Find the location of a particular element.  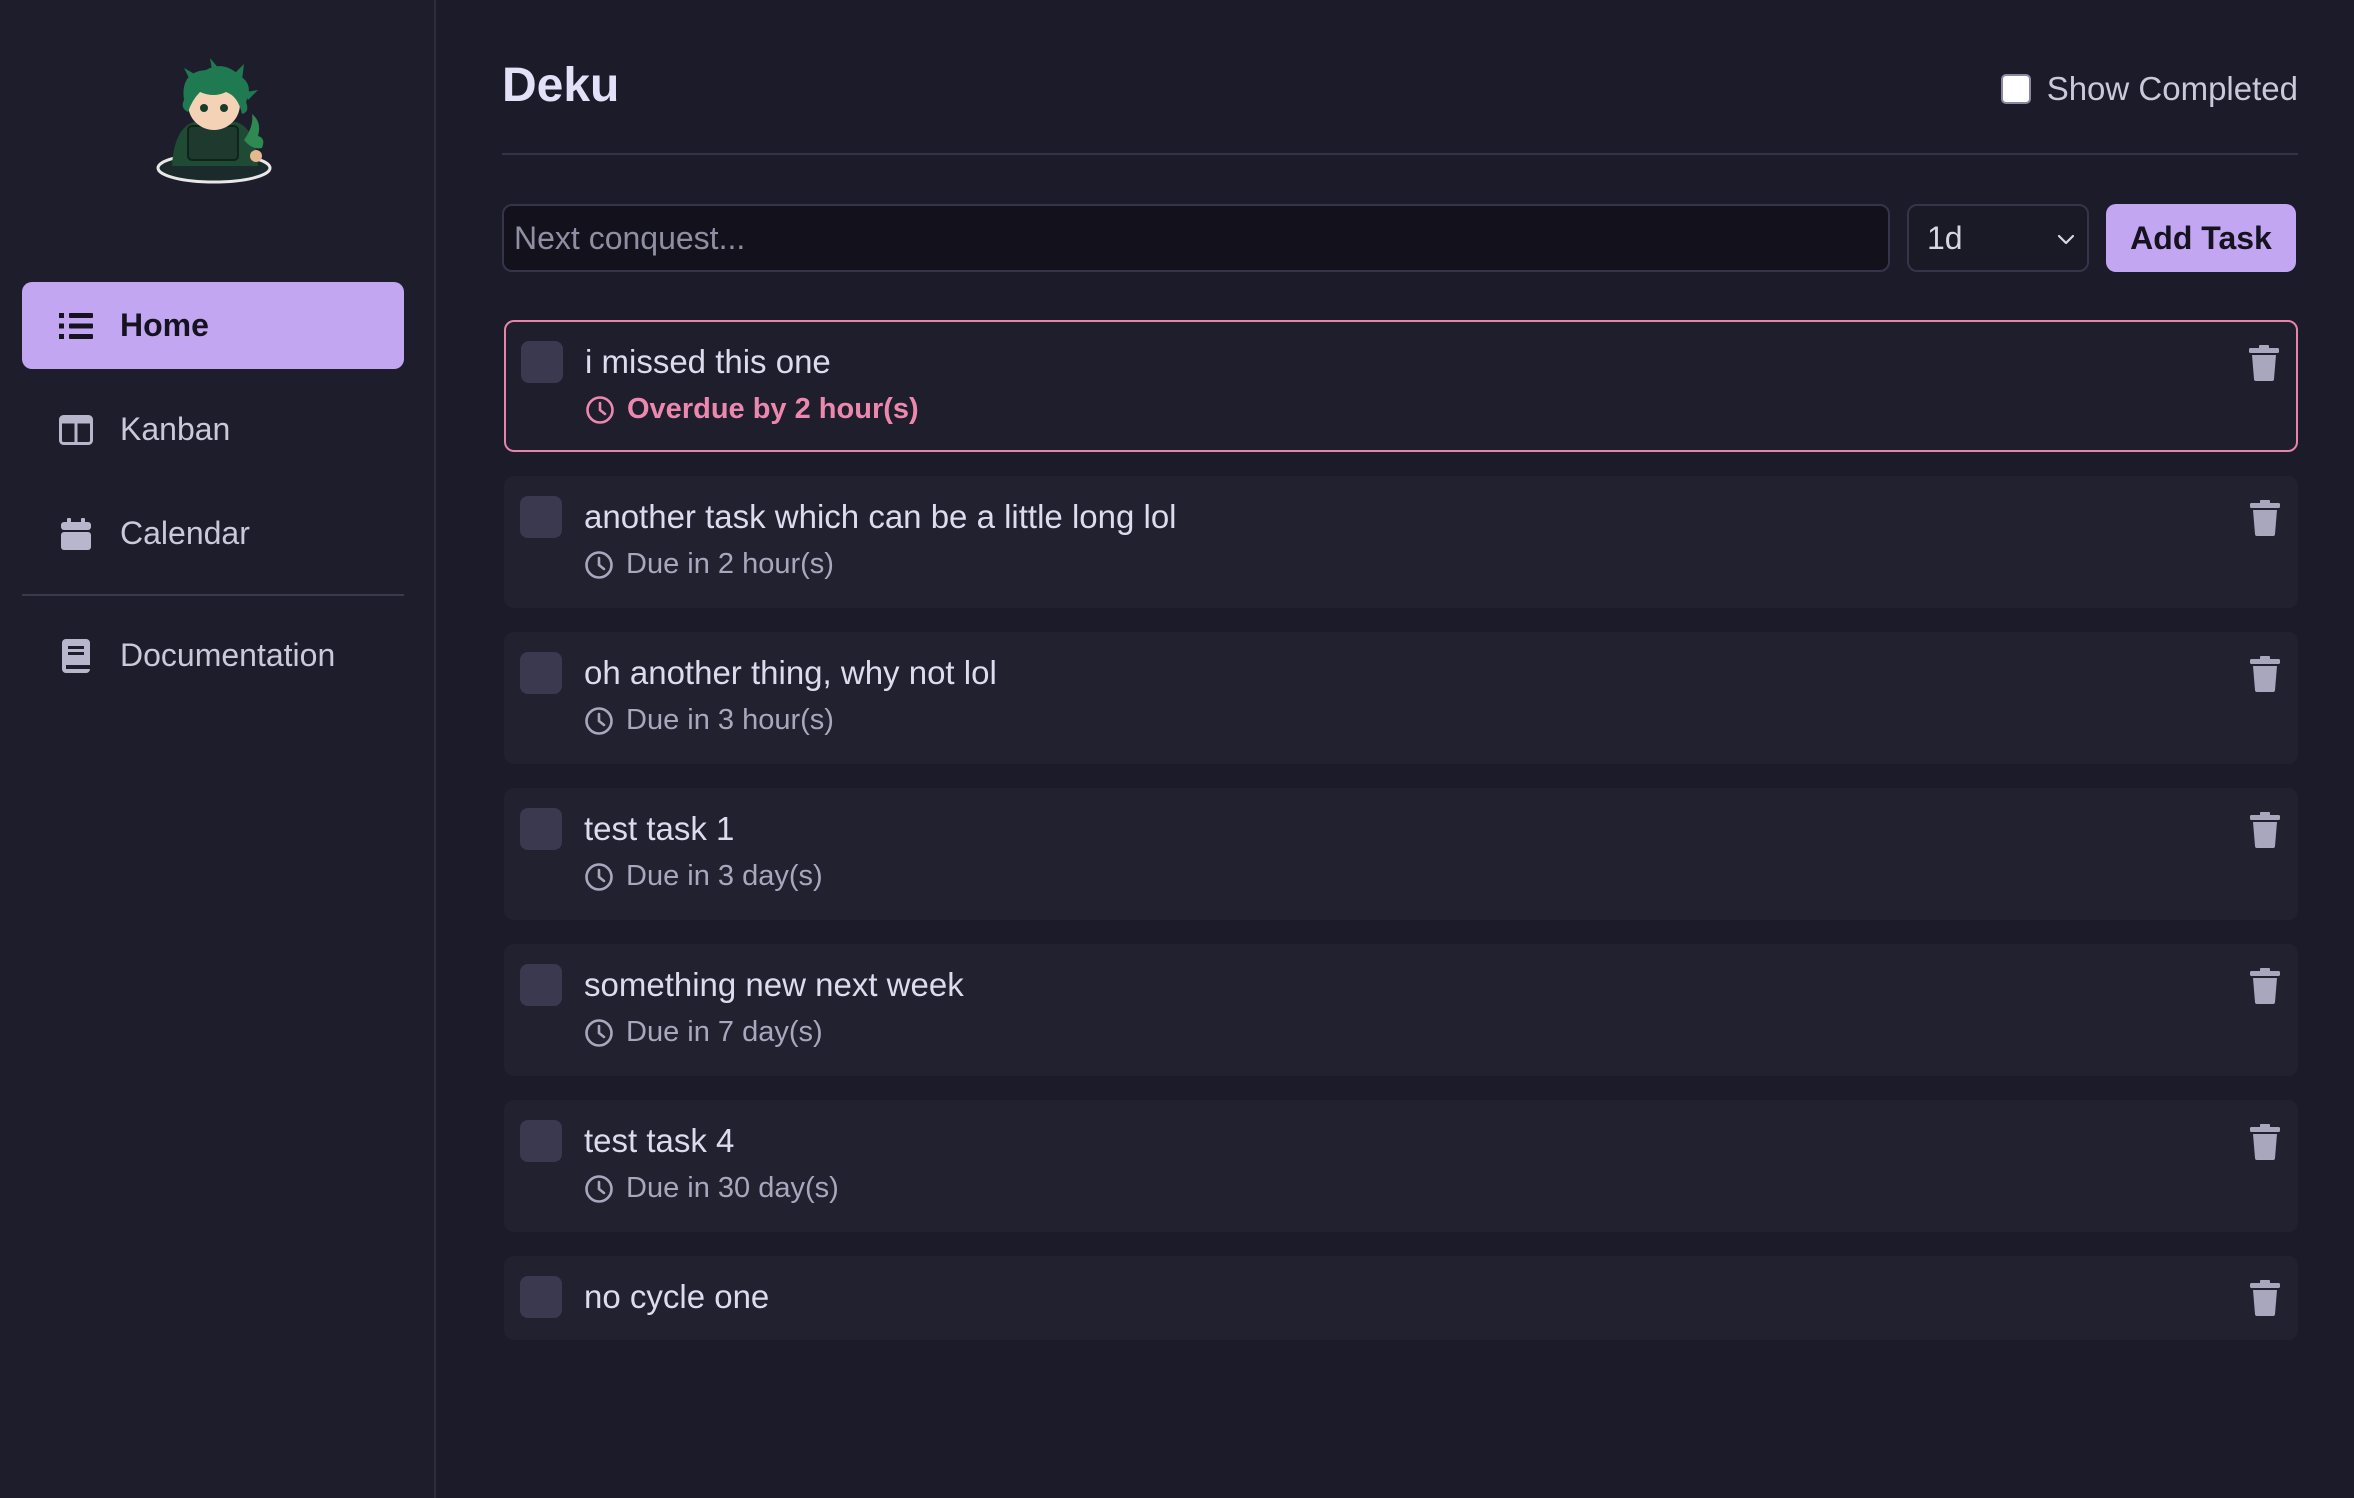

task-due: Due in 30 day(s) is located at coordinates (711, 1188).